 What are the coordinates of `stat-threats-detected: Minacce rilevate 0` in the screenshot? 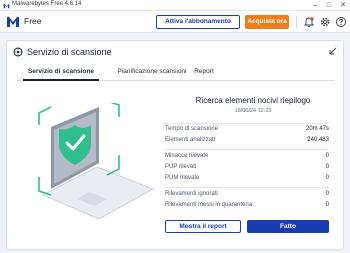 It's located at (247, 156).